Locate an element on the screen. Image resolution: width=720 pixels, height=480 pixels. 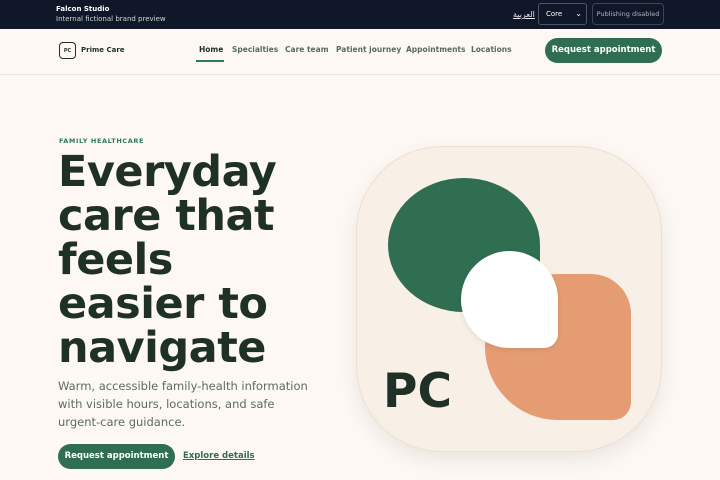
nav-specialties: Specialties is located at coordinates (255, 49).